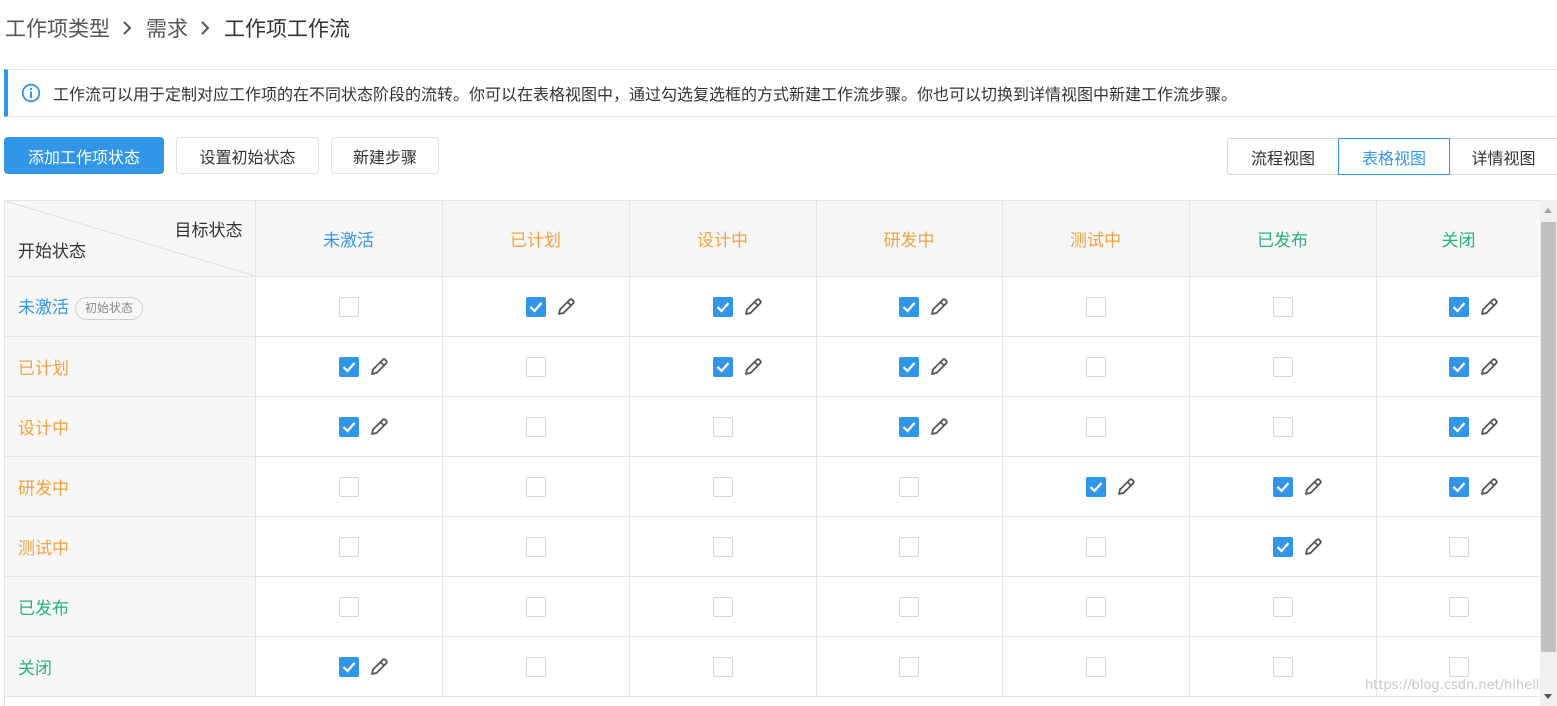 The width and height of the screenshot is (1557, 706). What do you see at coordinates (385, 155) in the screenshot?
I see `new-step-button: 新建步骤` at bounding box center [385, 155].